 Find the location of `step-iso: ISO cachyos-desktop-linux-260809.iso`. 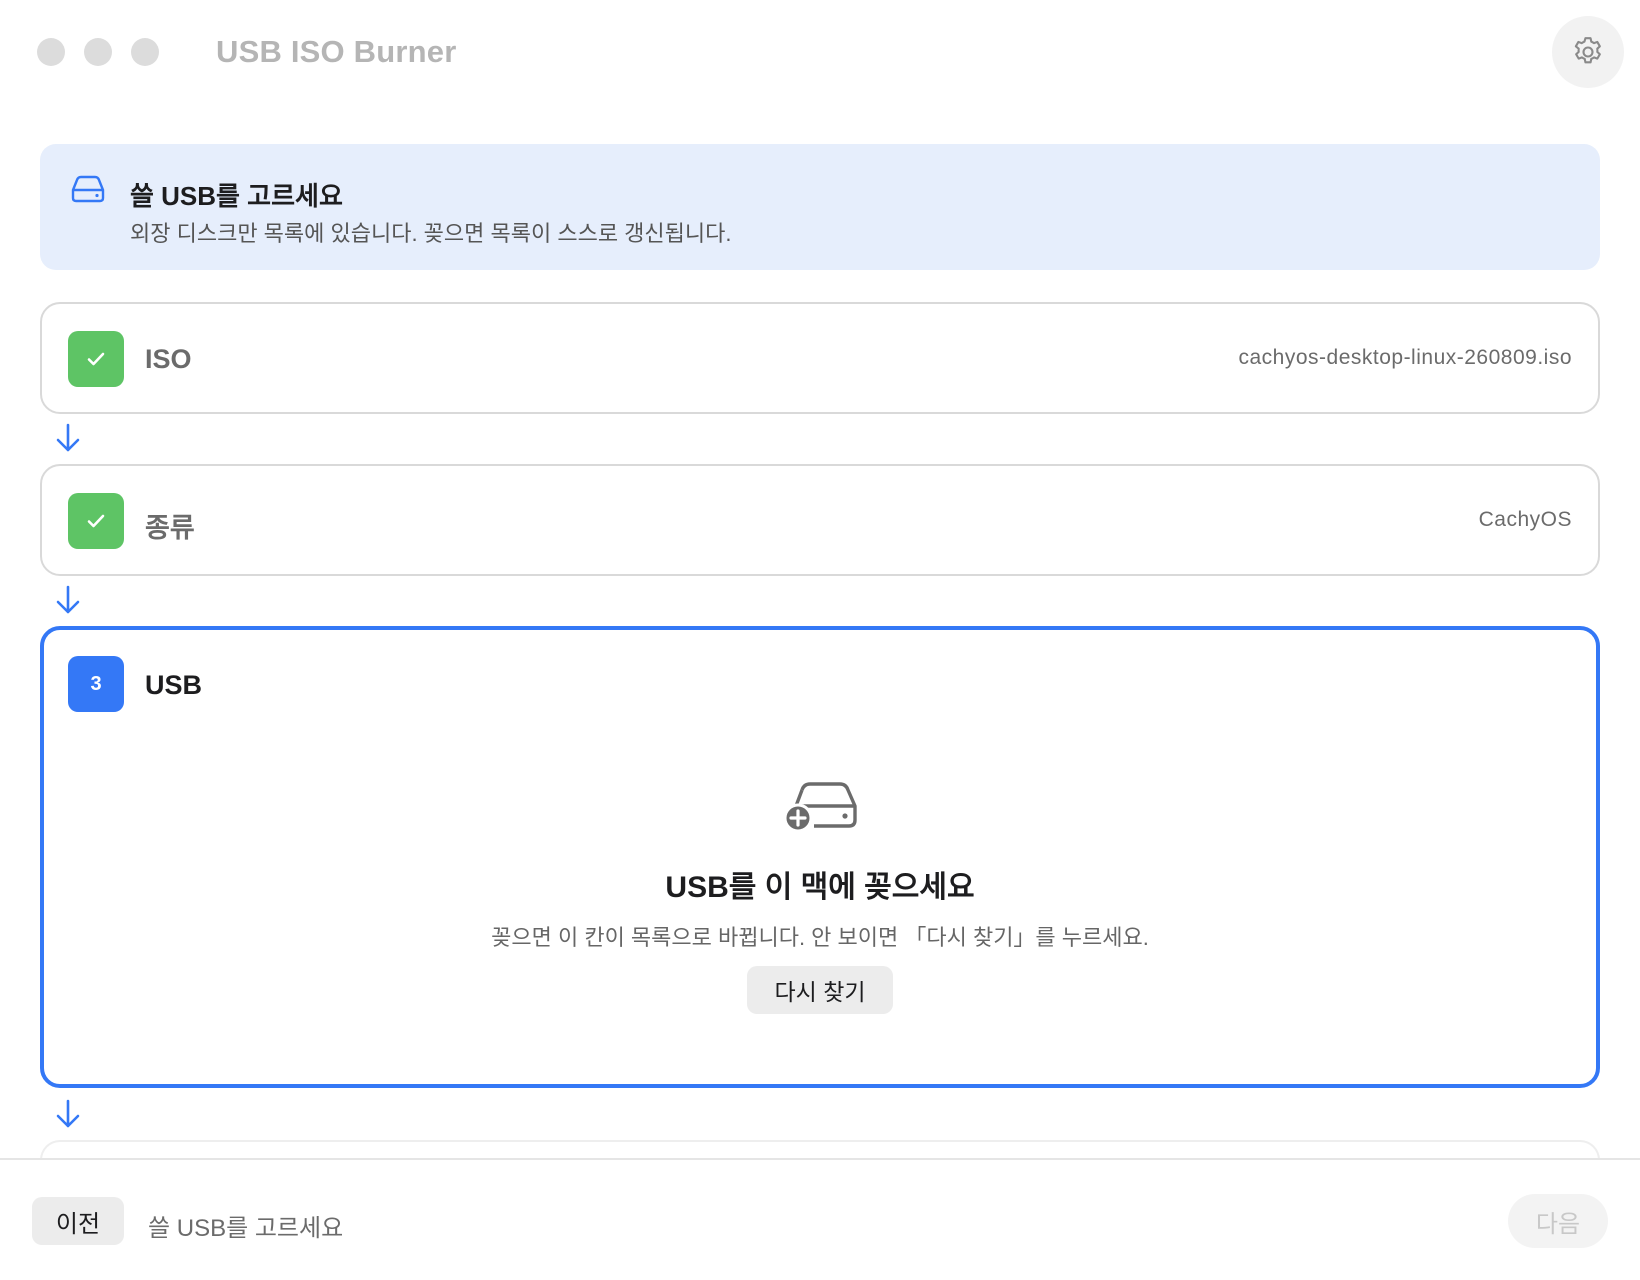

step-iso: ISO cachyos-desktop-linux-260809.iso is located at coordinates (820, 358).